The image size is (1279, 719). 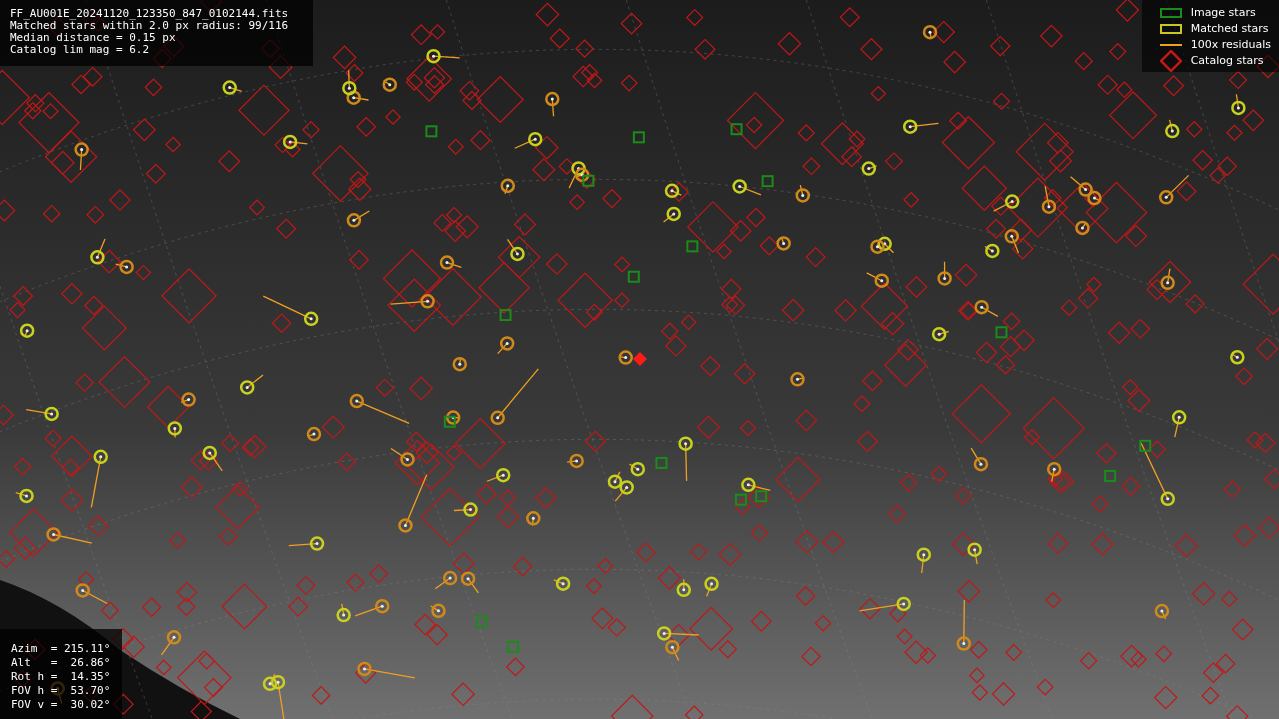 What do you see at coordinates (61, 677) in the screenshot?
I see `pointing-text: Rot h = 14.35°` at bounding box center [61, 677].